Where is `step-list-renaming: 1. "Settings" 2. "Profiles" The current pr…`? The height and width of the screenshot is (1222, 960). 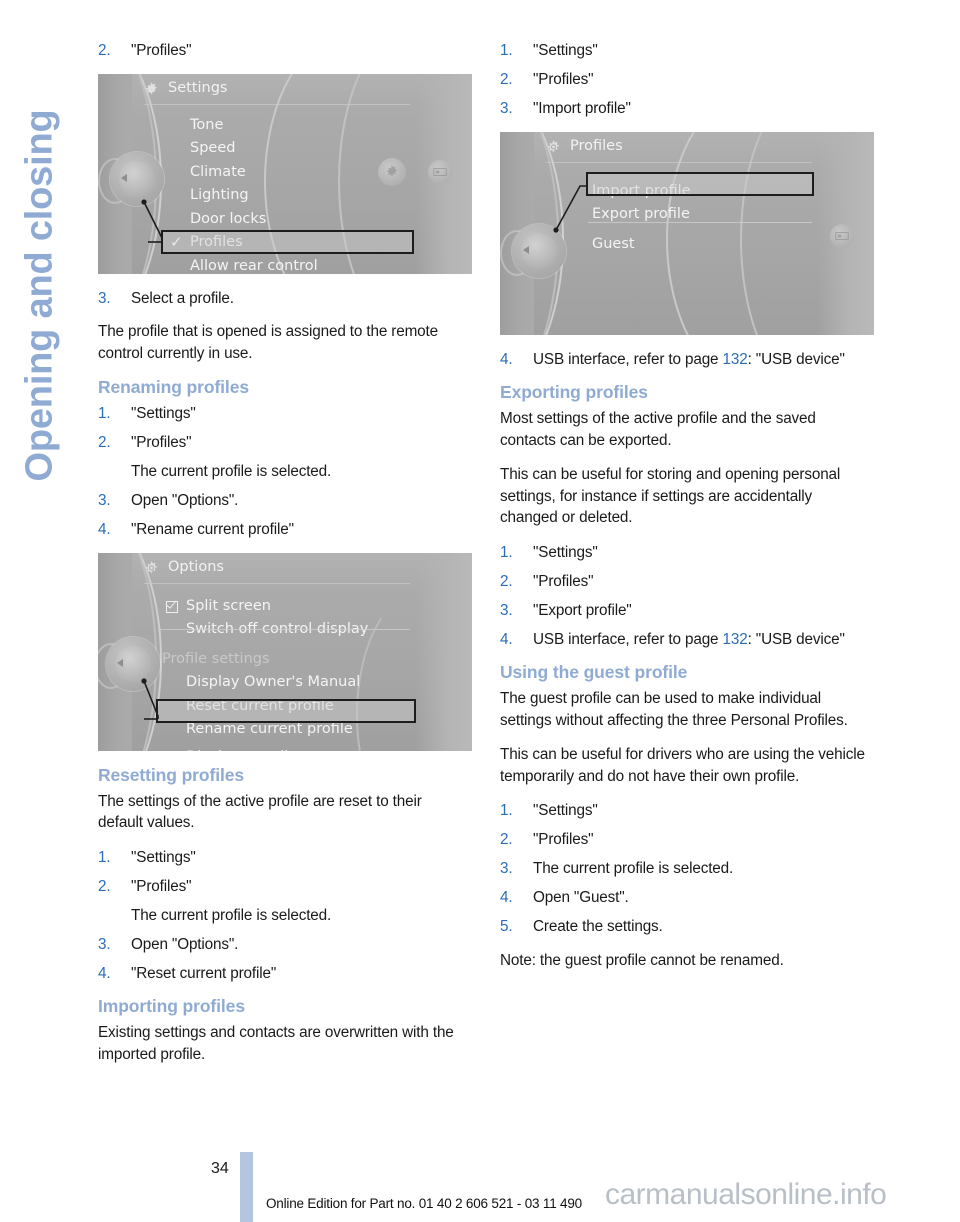
step-list-renaming: 1. "Settings" 2. "Profiles" The current pr… is located at coordinates (284, 472).